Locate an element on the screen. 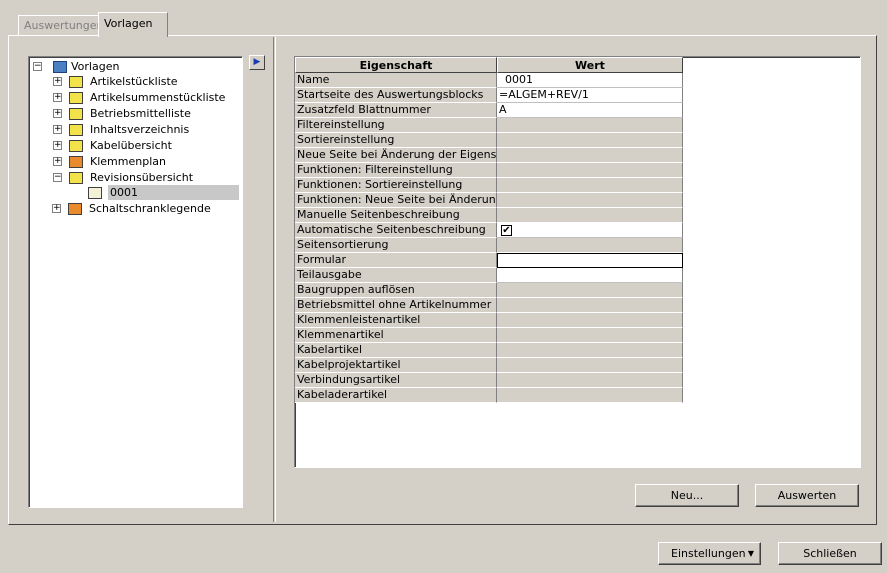 The height and width of the screenshot is (573, 887). checkbox: ✔ is located at coordinates (506, 230).